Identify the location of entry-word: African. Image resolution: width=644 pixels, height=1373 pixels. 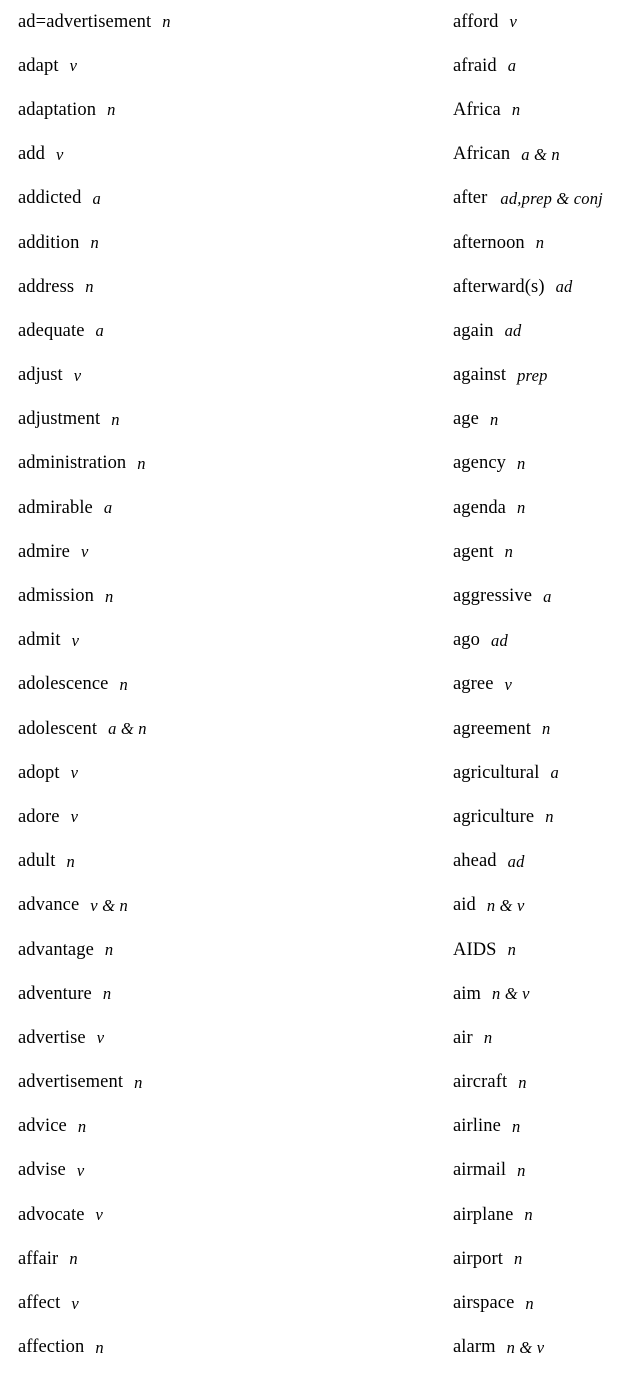
(482, 154).